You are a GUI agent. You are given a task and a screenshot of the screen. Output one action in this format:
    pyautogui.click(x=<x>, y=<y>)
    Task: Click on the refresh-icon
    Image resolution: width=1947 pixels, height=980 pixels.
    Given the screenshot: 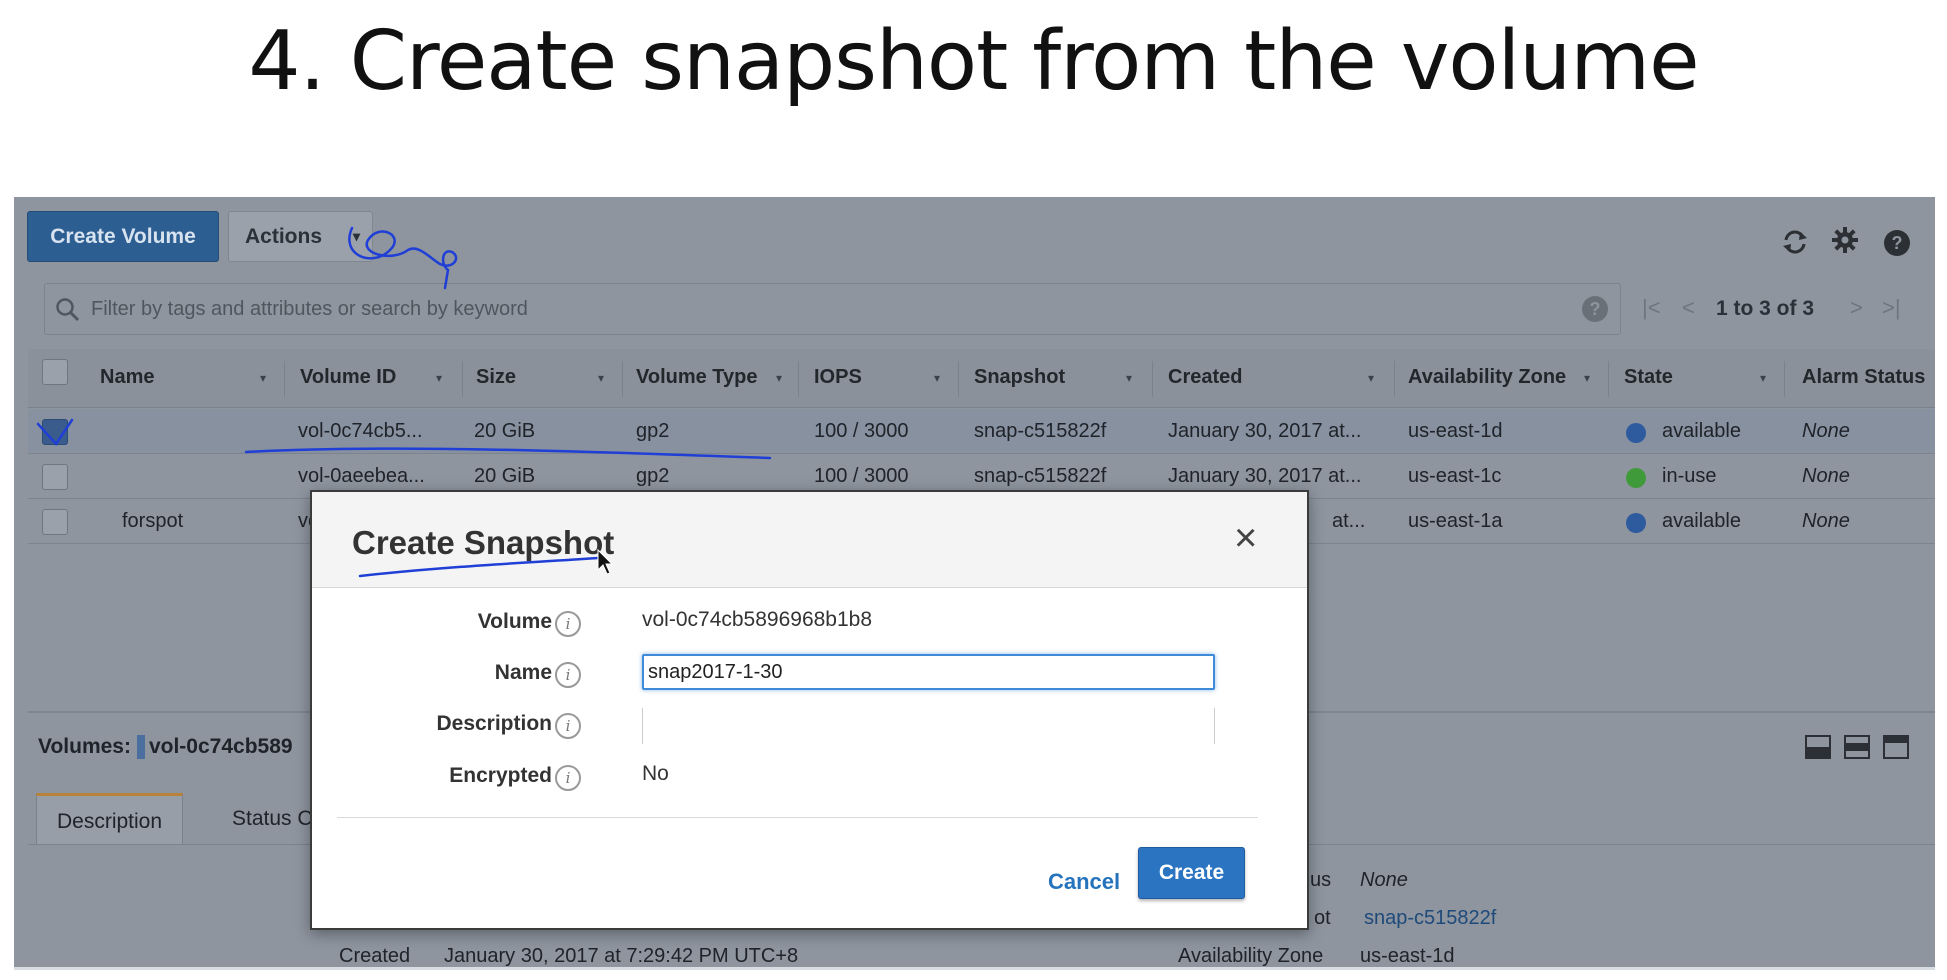 What is the action you would take?
    pyautogui.click(x=1795, y=242)
    